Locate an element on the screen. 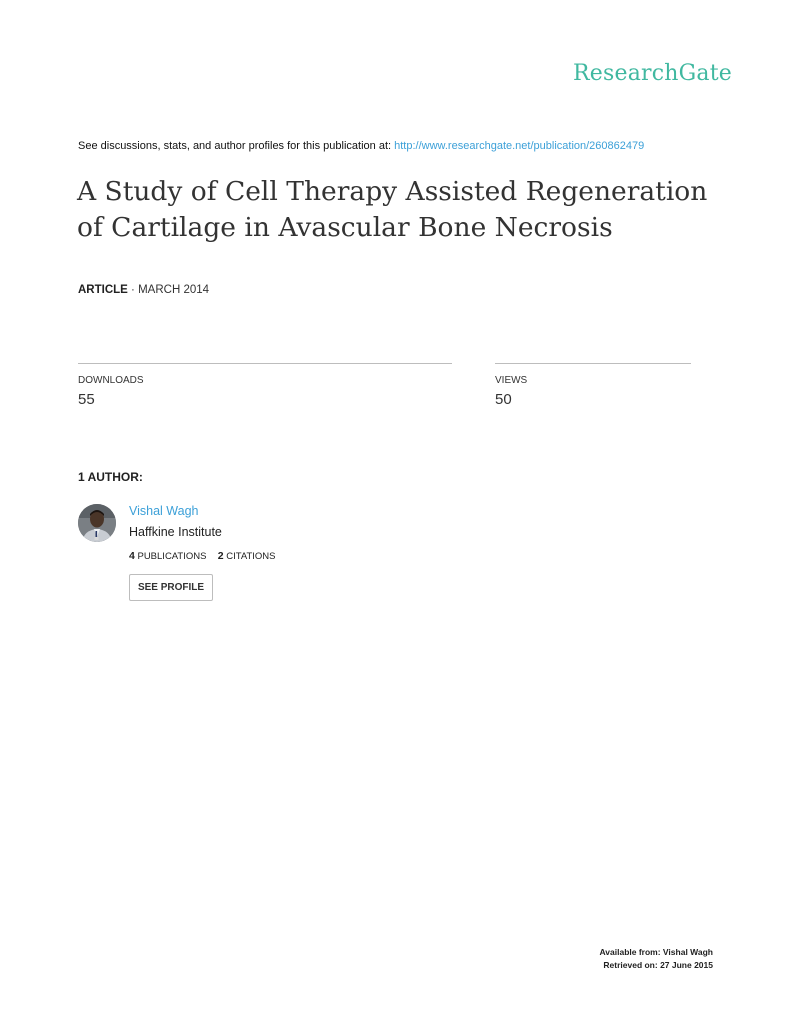 The height and width of the screenshot is (1024, 791). article-meta: ARTICLE · MARCH 2014 is located at coordinates (143, 290).